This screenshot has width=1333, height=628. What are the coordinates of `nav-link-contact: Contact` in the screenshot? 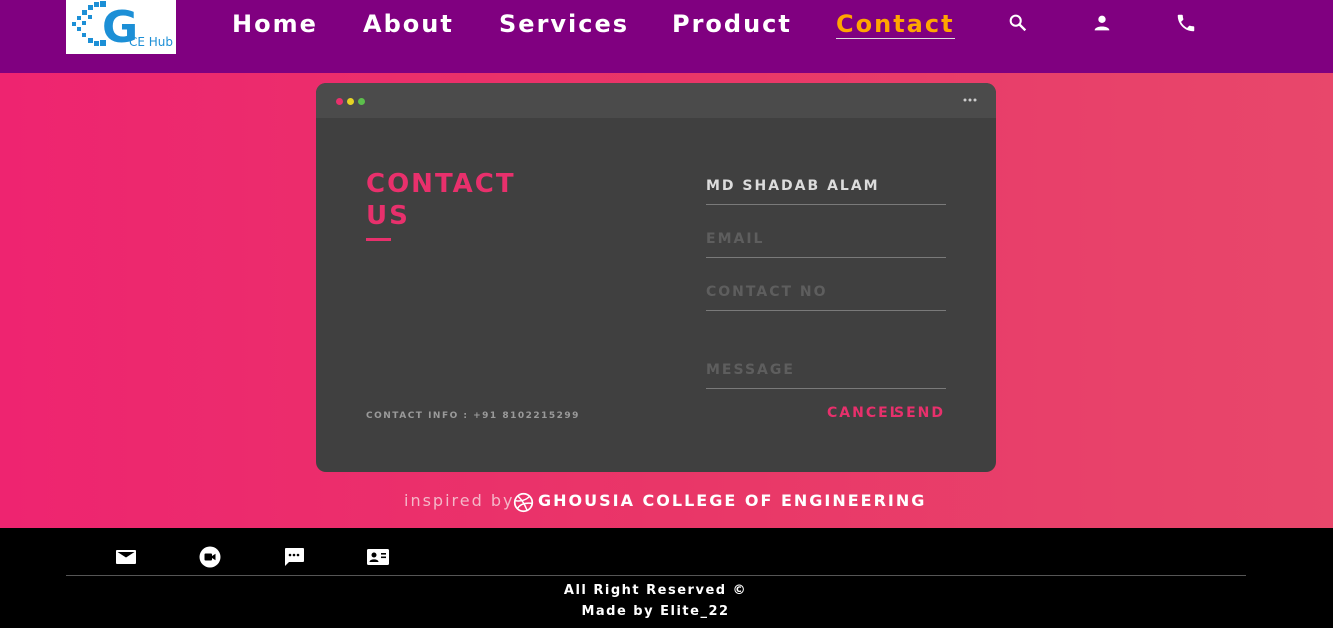 It's located at (895, 24).